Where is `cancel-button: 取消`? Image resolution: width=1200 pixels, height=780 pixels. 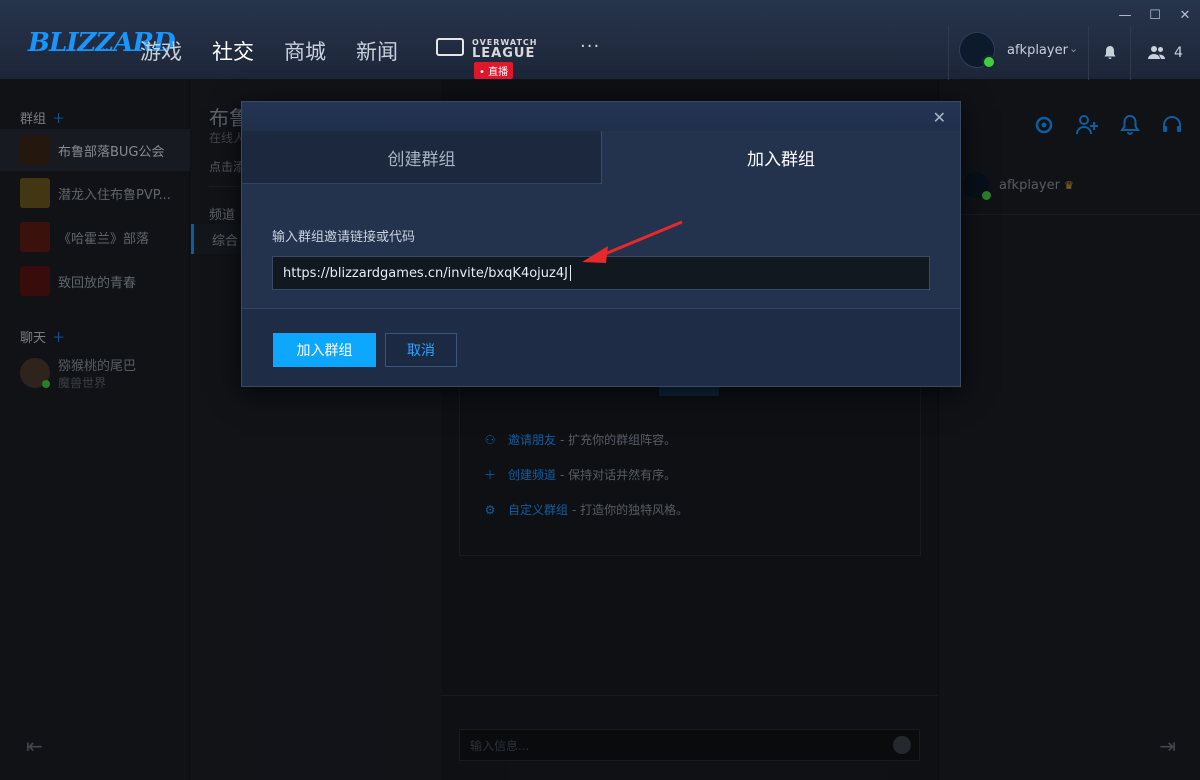 cancel-button: 取消 is located at coordinates (421, 350).